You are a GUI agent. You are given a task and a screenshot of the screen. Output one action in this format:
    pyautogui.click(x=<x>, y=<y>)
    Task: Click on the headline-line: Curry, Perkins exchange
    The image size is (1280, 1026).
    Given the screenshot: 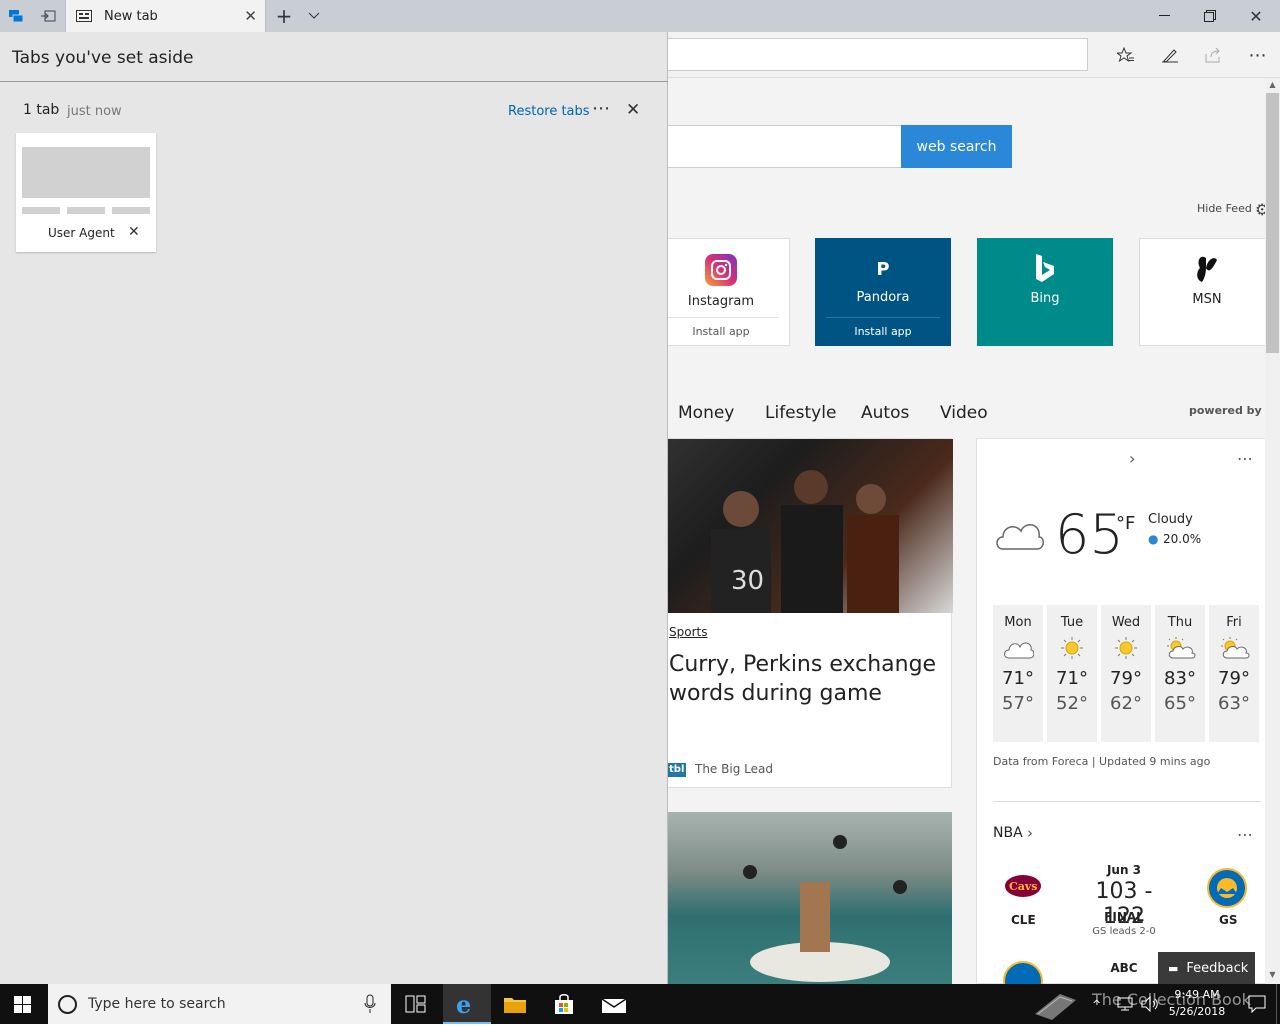 What is the action you would take?
    pyautogui.click(x=803, y=664)
    